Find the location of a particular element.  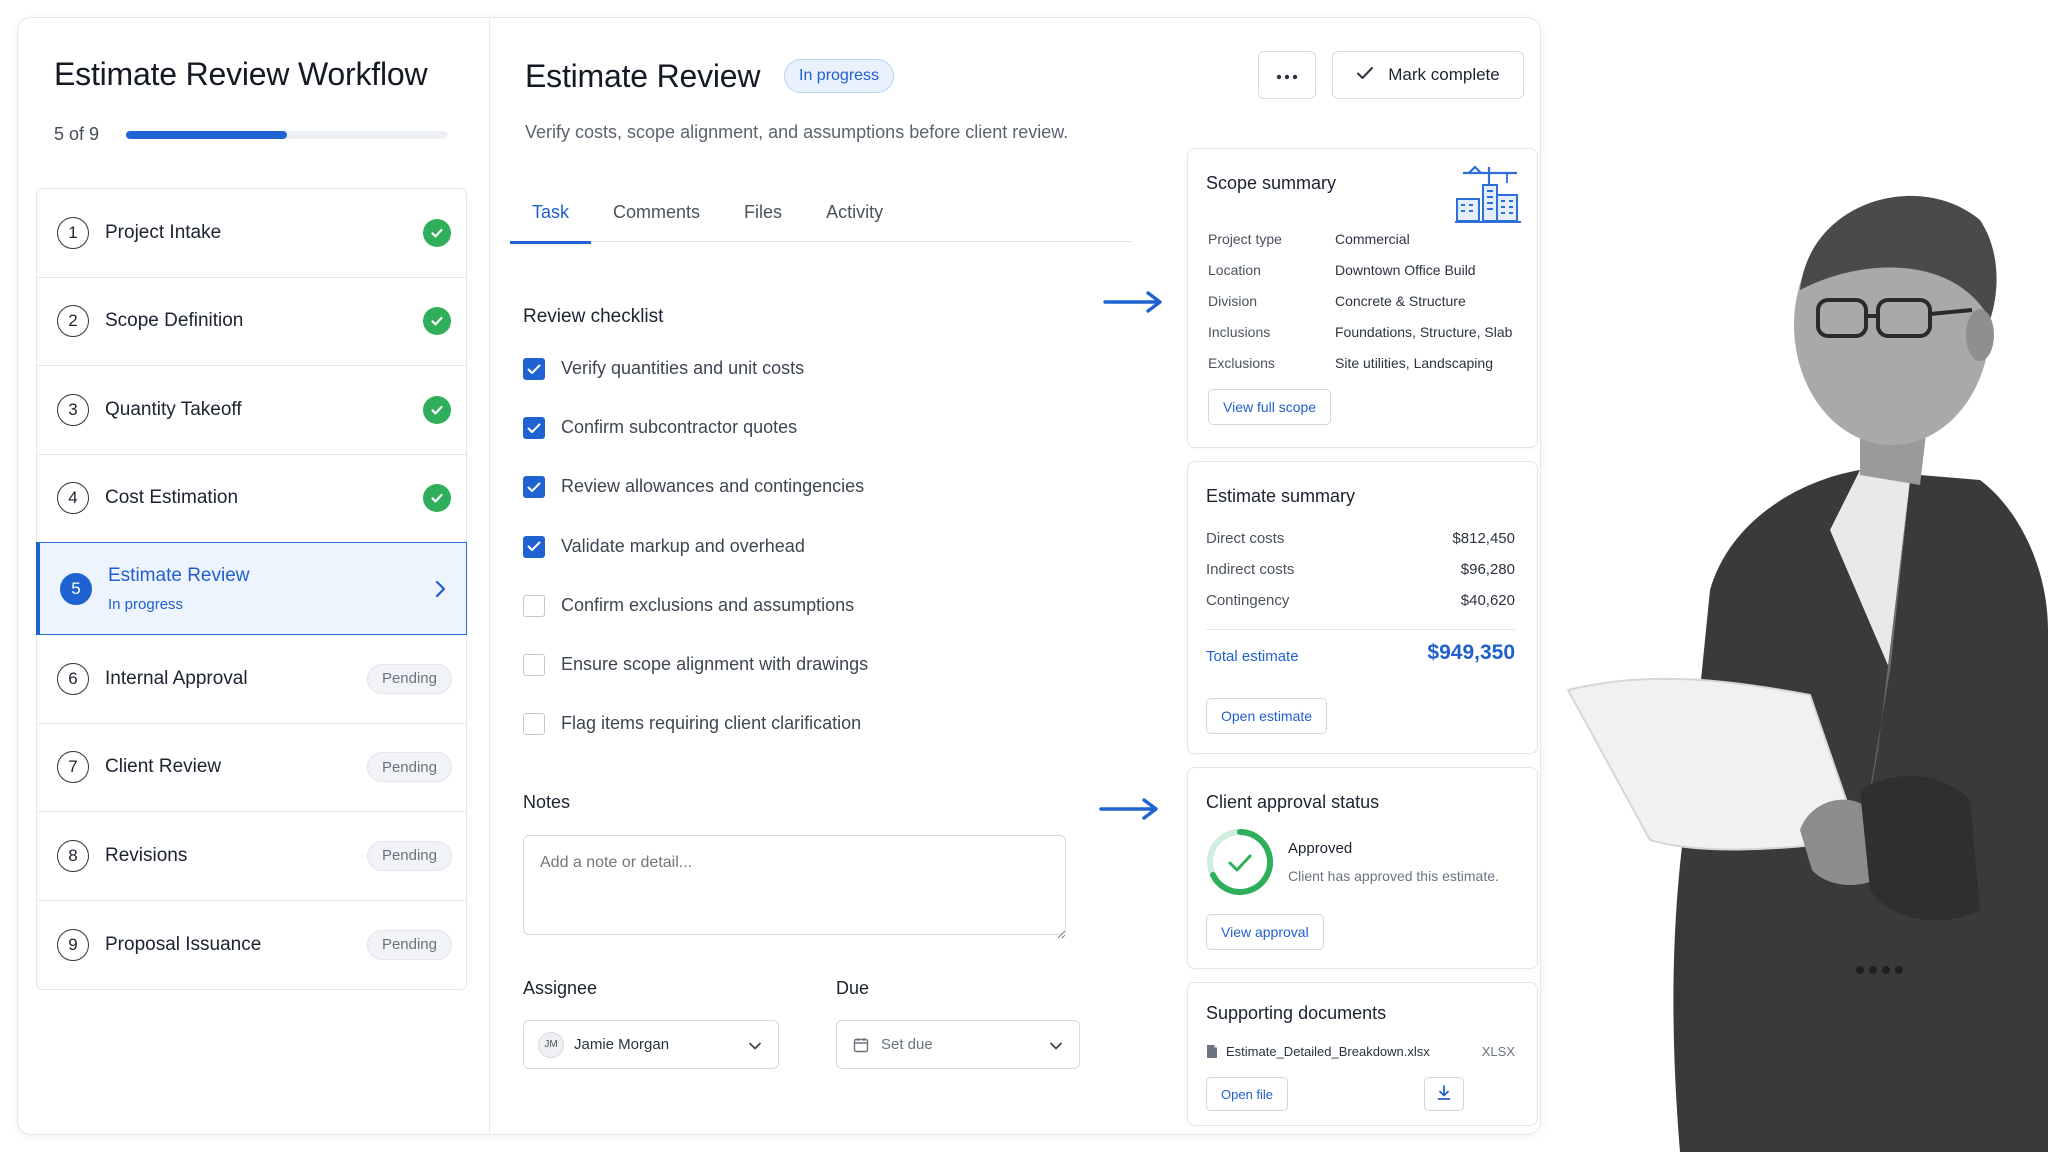

total-value: $949,350 is located at coordinates (1471, 652).